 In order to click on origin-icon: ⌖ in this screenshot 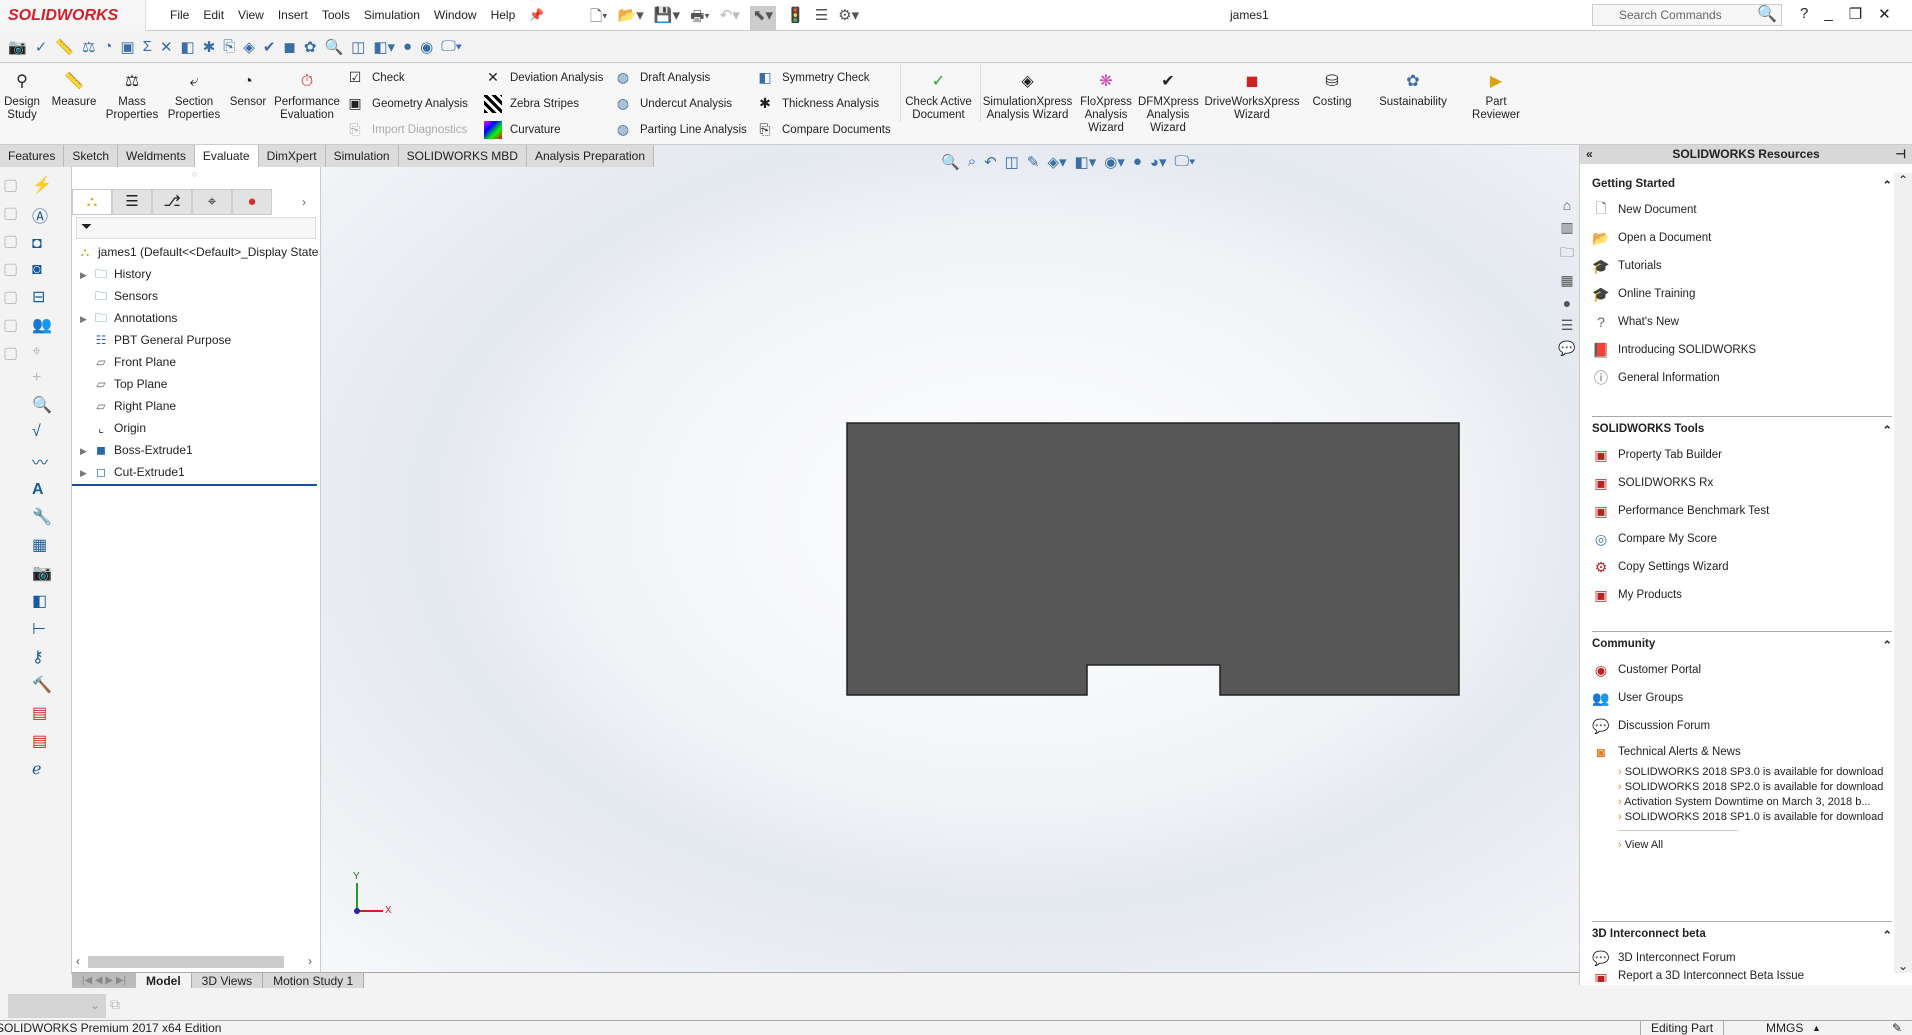, I will do `click(42, 352)`.